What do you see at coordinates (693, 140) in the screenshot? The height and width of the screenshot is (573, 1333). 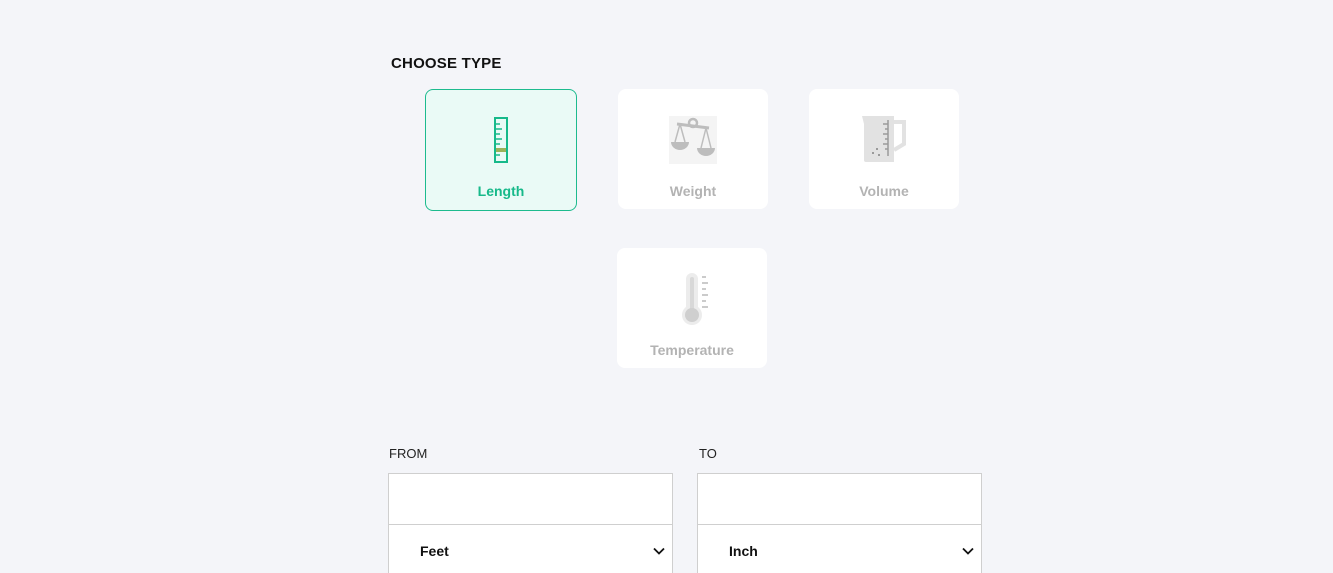 I see `scale-icon` at bounding box center [693, 140].